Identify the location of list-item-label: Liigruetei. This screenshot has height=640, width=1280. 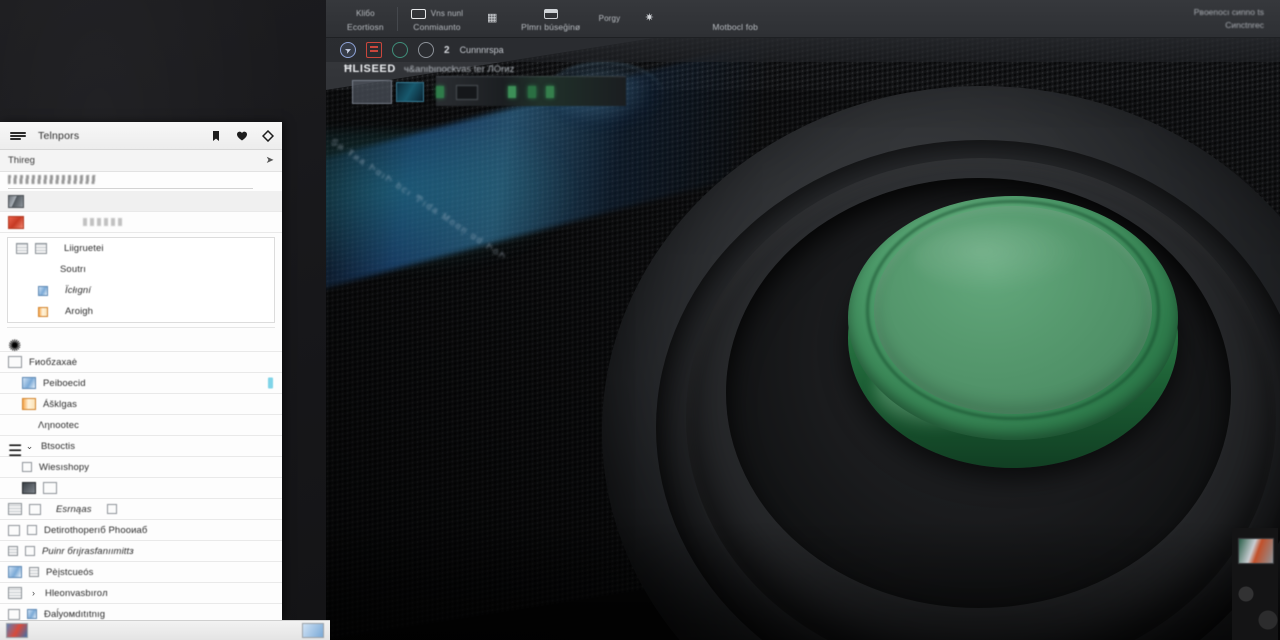
(84, 248).